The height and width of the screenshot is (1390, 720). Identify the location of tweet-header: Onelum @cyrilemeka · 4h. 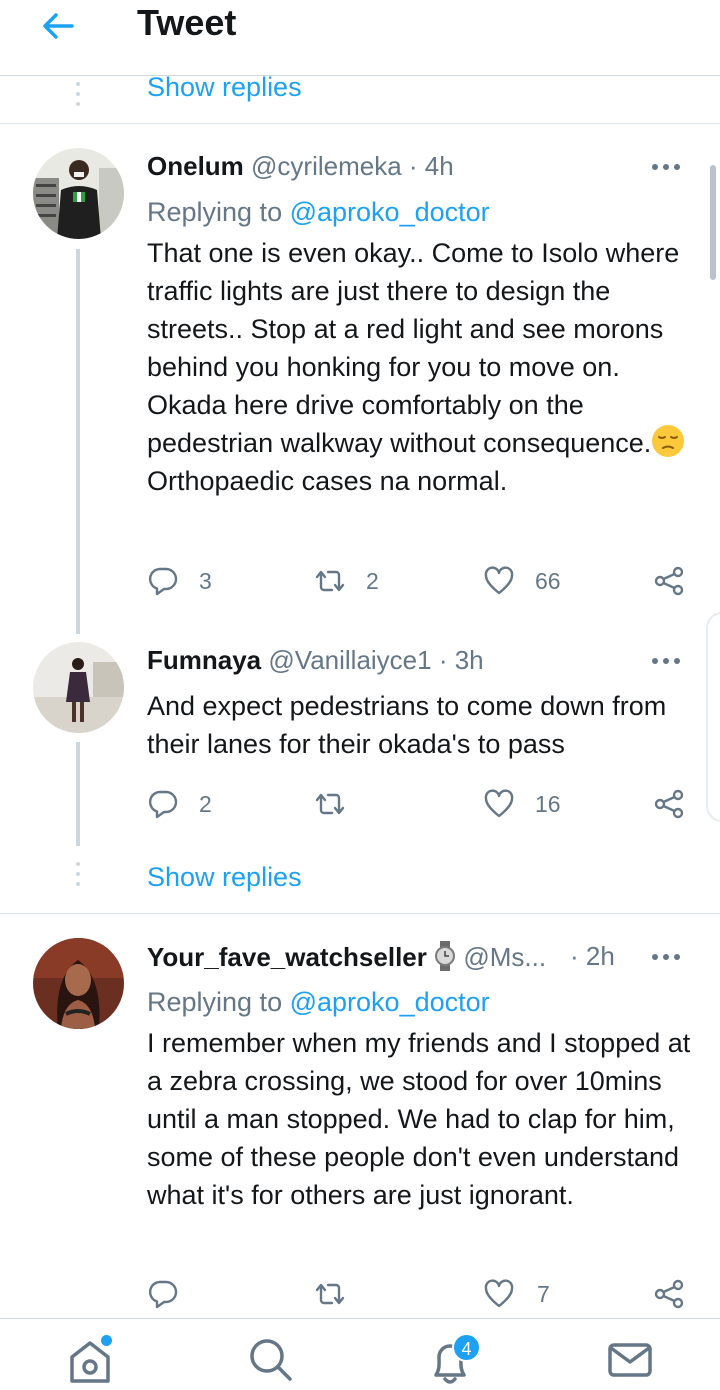
(393, 166).